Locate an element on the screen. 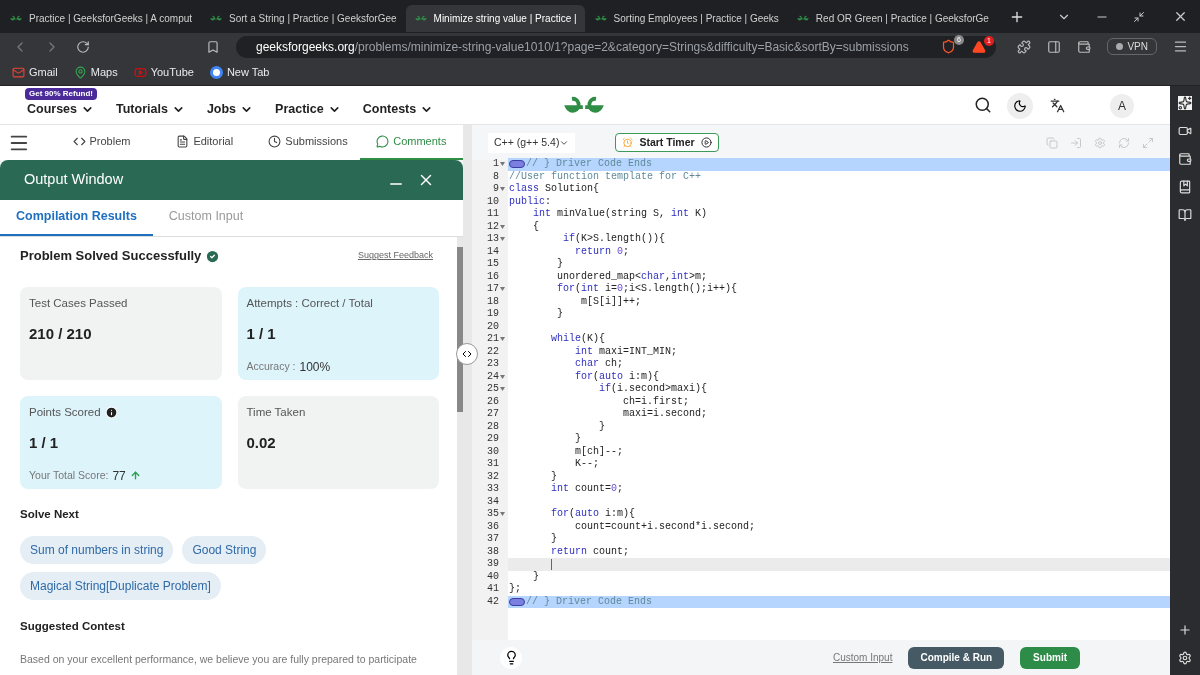  code-line: unordered_map<char,int>m; is located at coordinates (632, 276).